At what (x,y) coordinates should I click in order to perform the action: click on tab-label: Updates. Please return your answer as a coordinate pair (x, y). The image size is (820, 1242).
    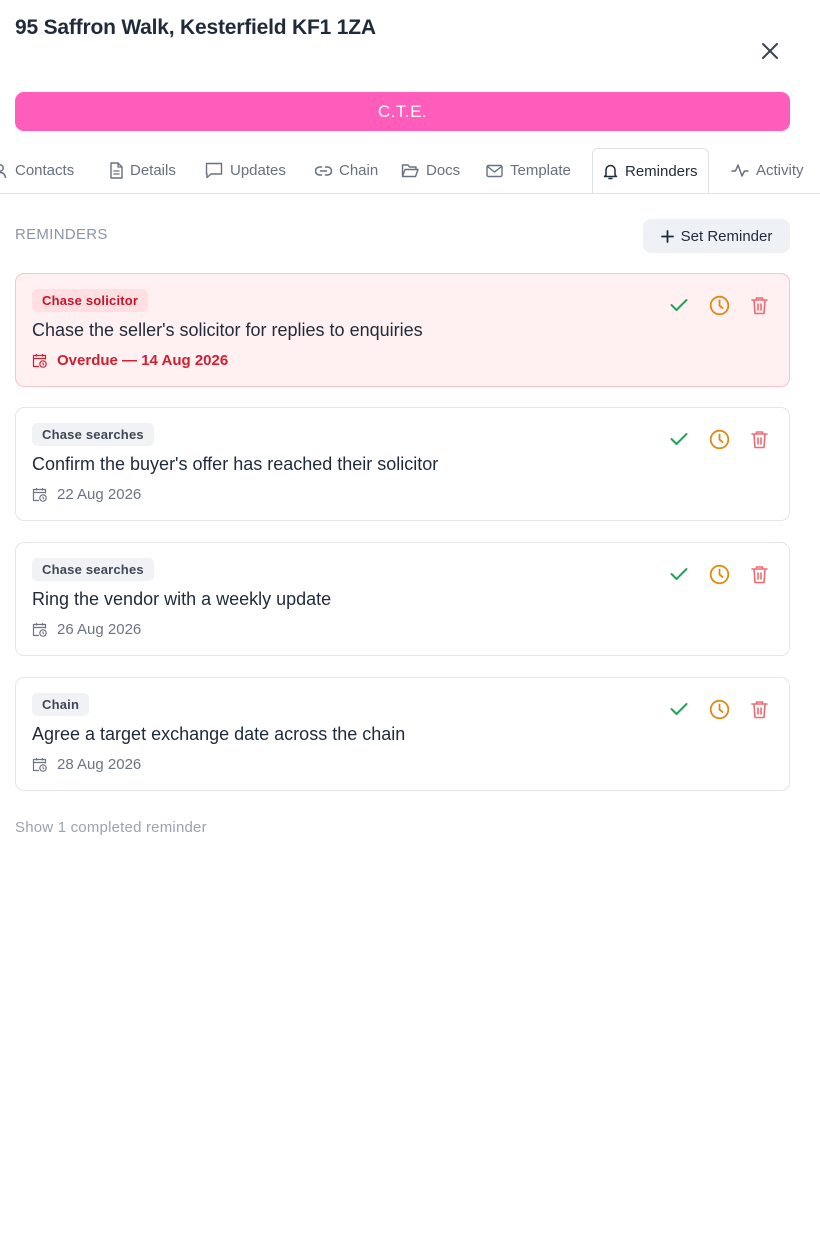
    Looking at the image, I should click on (258, 170).